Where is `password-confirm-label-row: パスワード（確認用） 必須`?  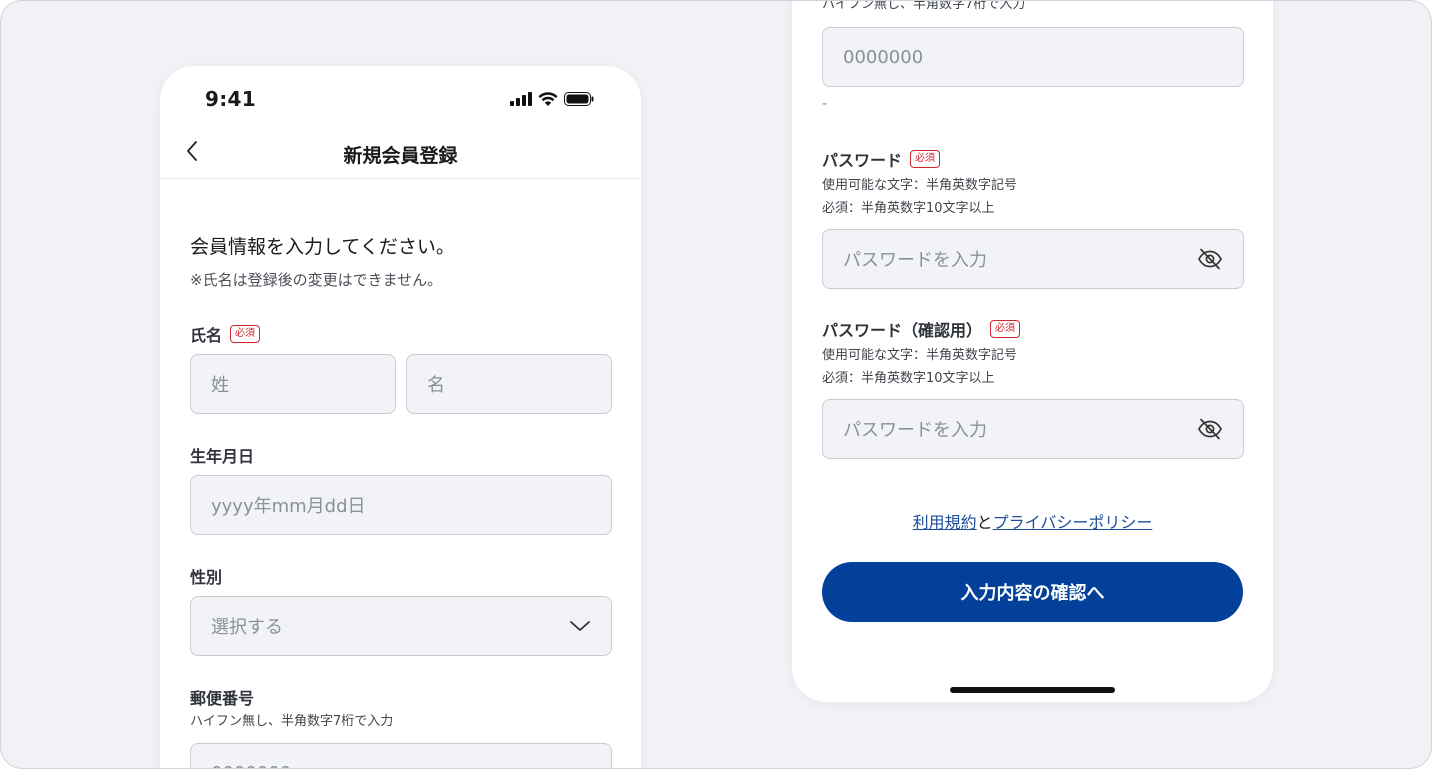
password-confirm-label-row: パスワード（確認用） 必須 is located at coordinates (921, 329).